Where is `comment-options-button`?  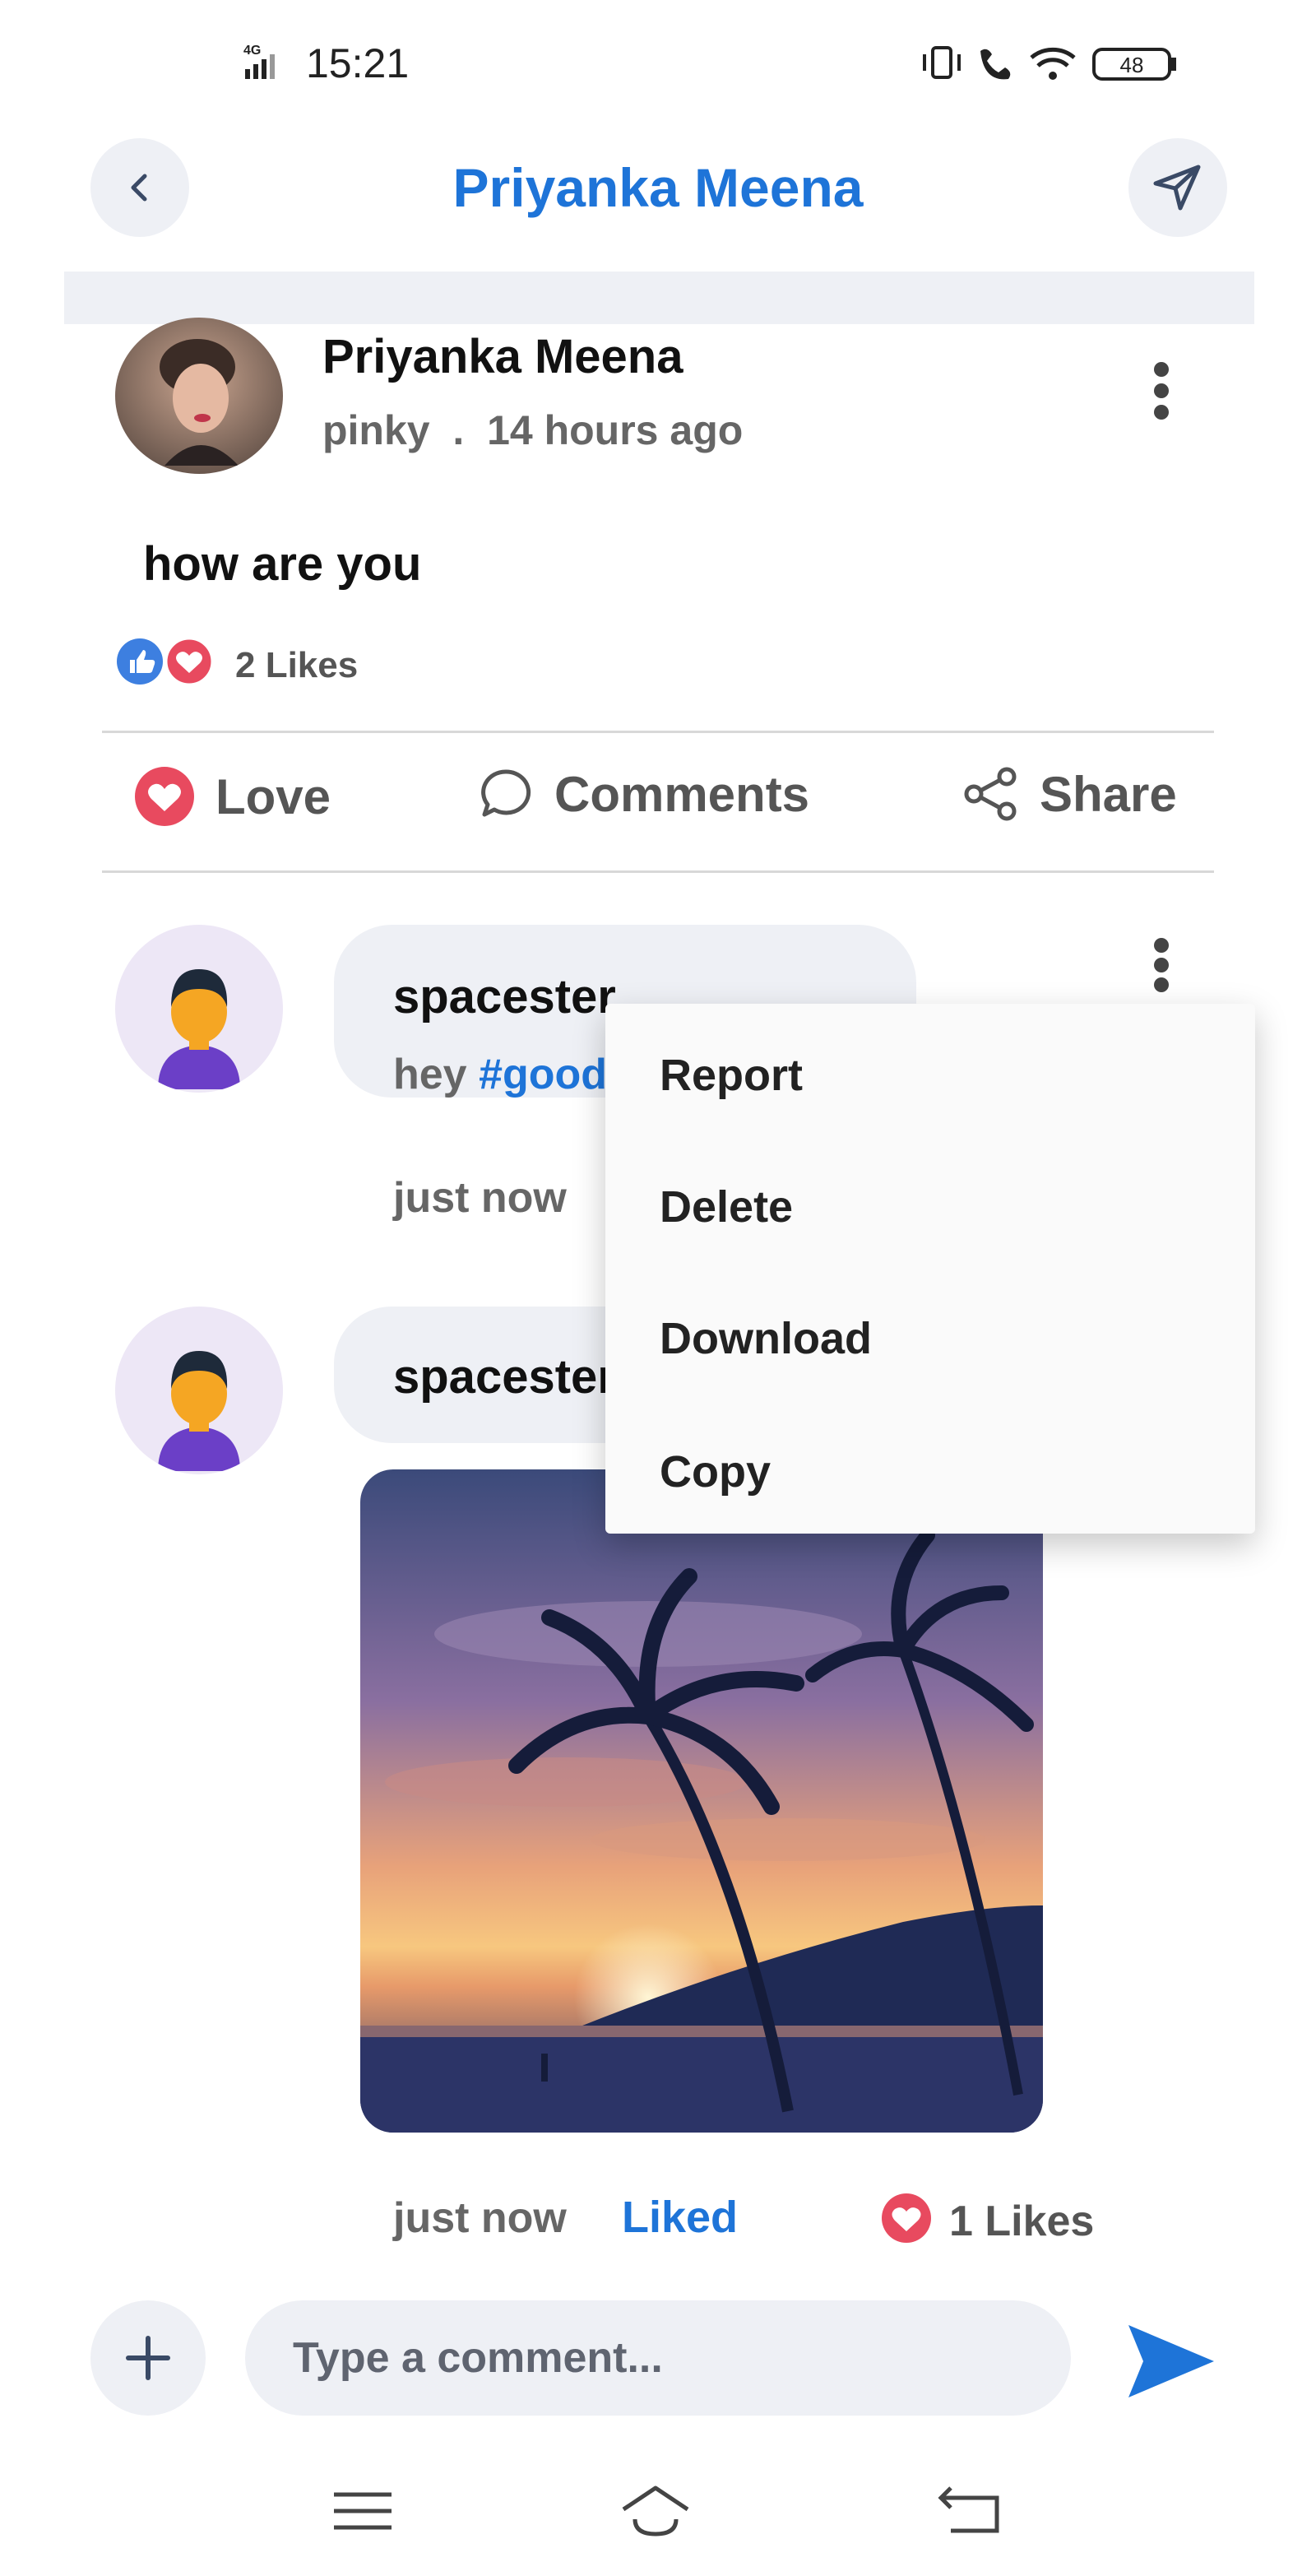
comment-options-button is located at coordinates (1161, 965).